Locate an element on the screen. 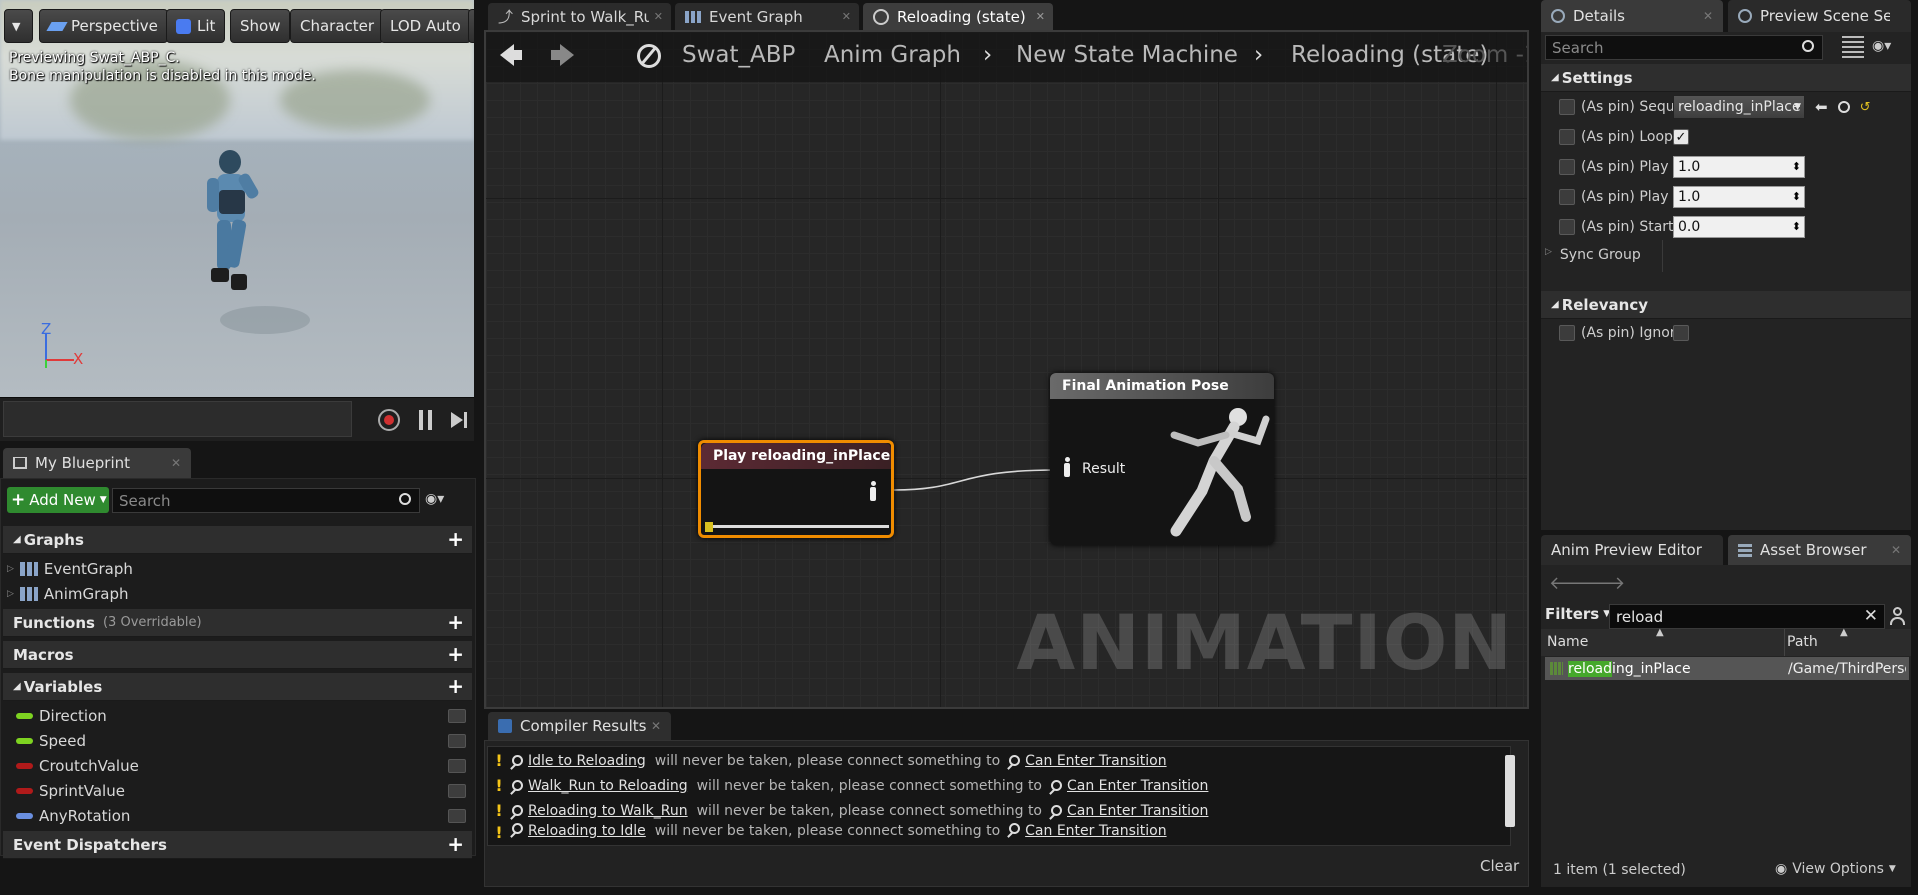  tab-preview-scene-settings: Preview Scene Settings is located at coordinates (1819, 16).